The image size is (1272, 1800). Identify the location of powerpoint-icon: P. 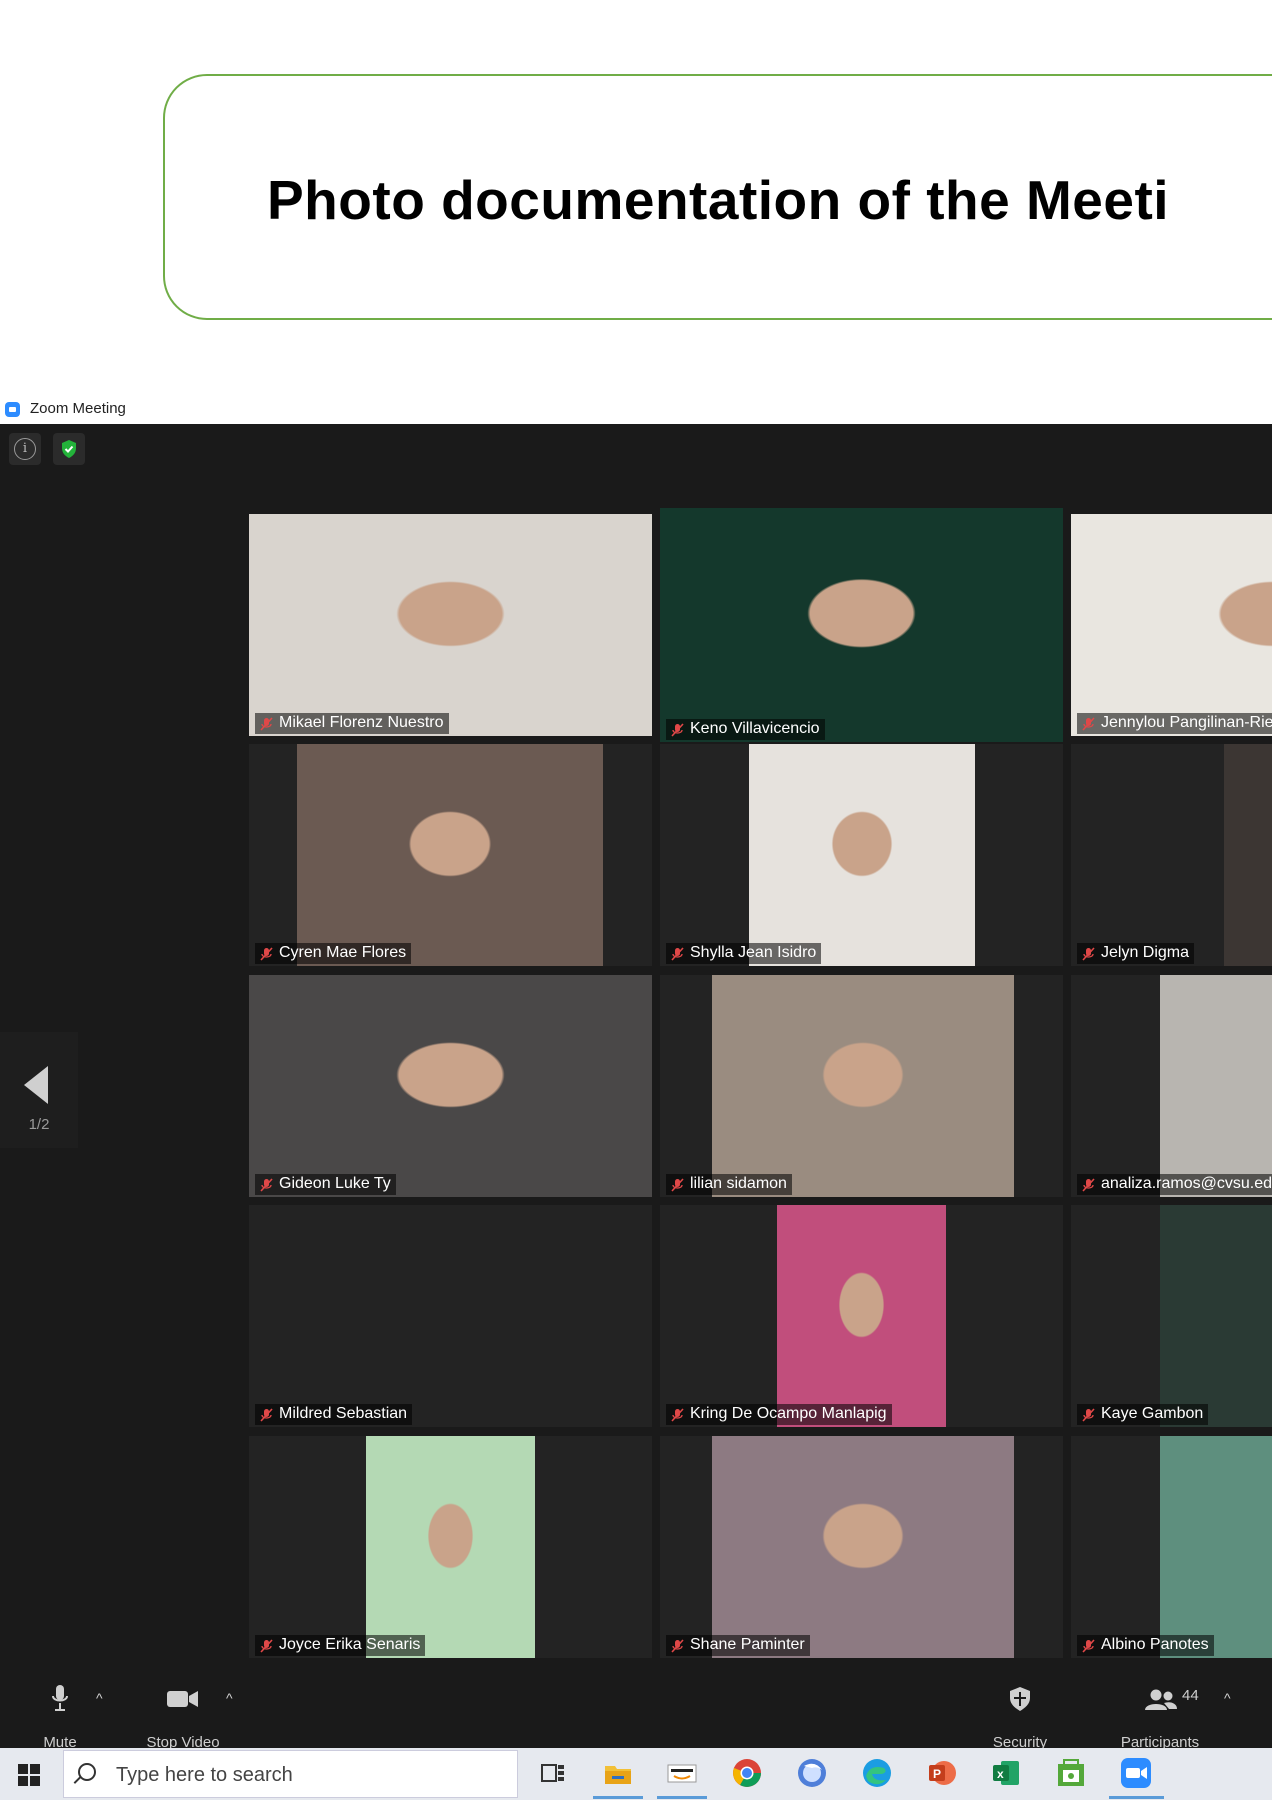
(941, 1773).